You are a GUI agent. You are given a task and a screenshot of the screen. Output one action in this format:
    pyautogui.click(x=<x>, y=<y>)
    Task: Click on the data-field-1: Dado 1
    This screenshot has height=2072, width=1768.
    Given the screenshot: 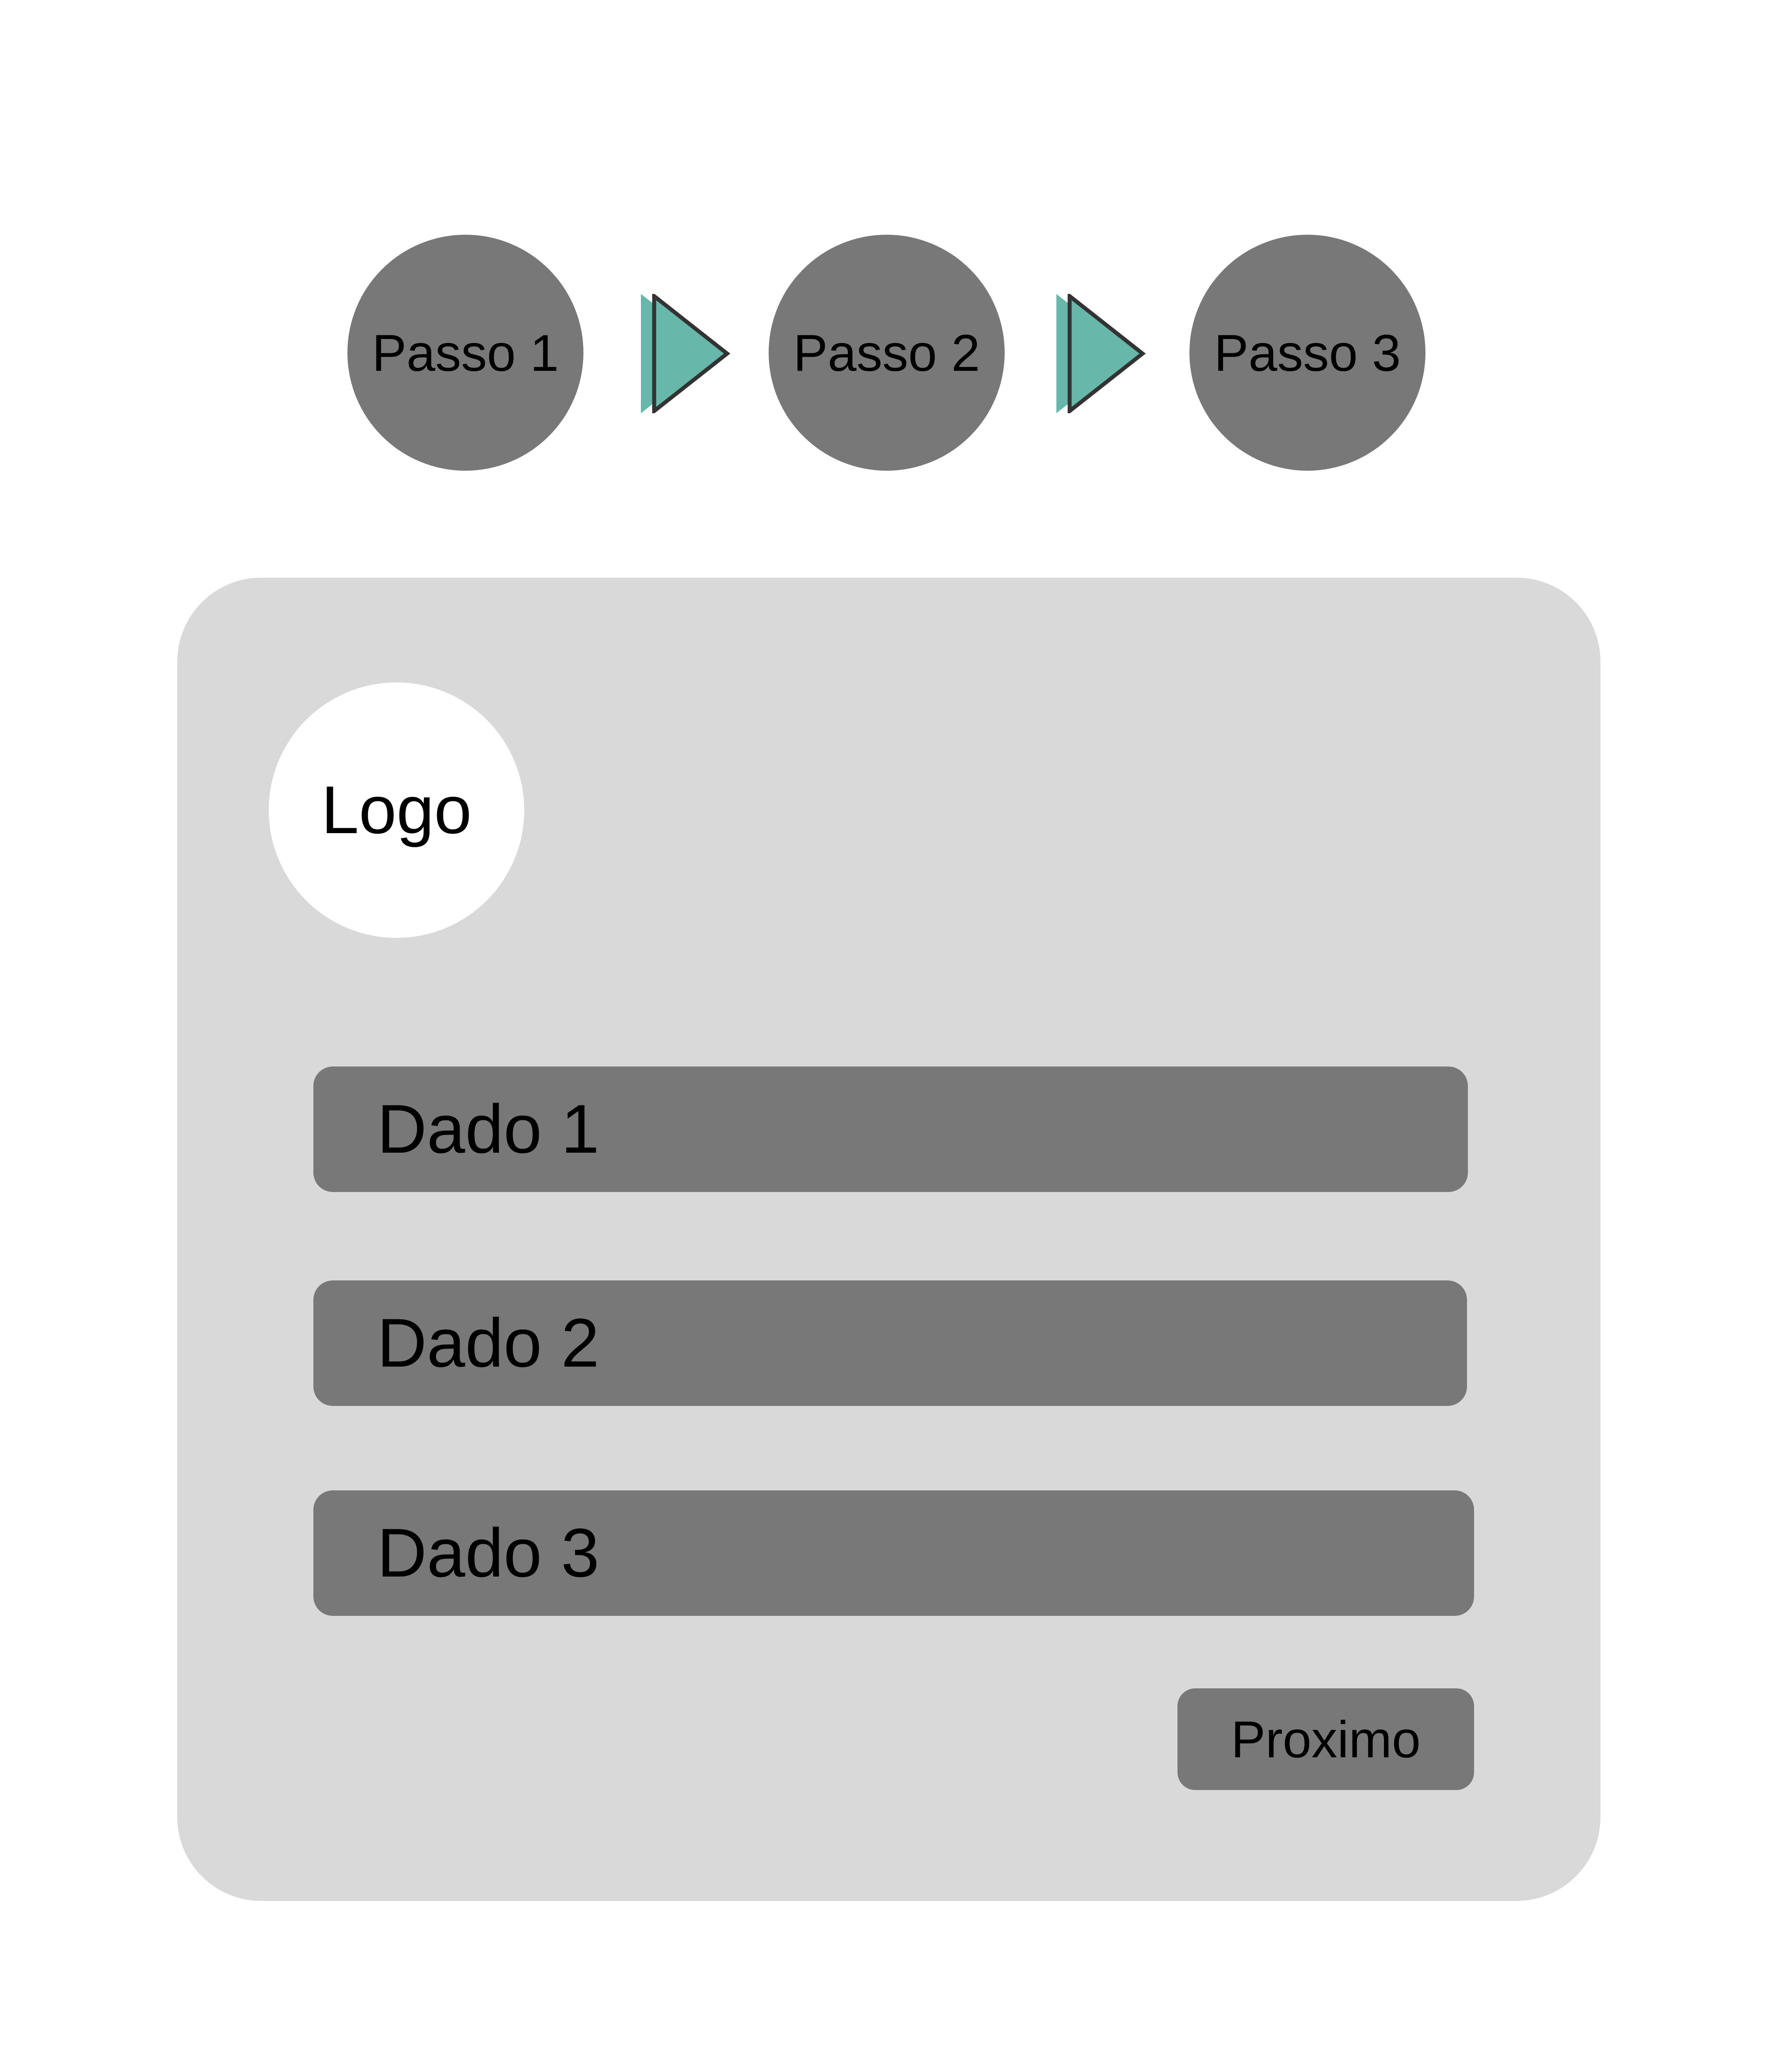 What is the action you would take?
    pyautogui.click(x=890, y=1129)
    